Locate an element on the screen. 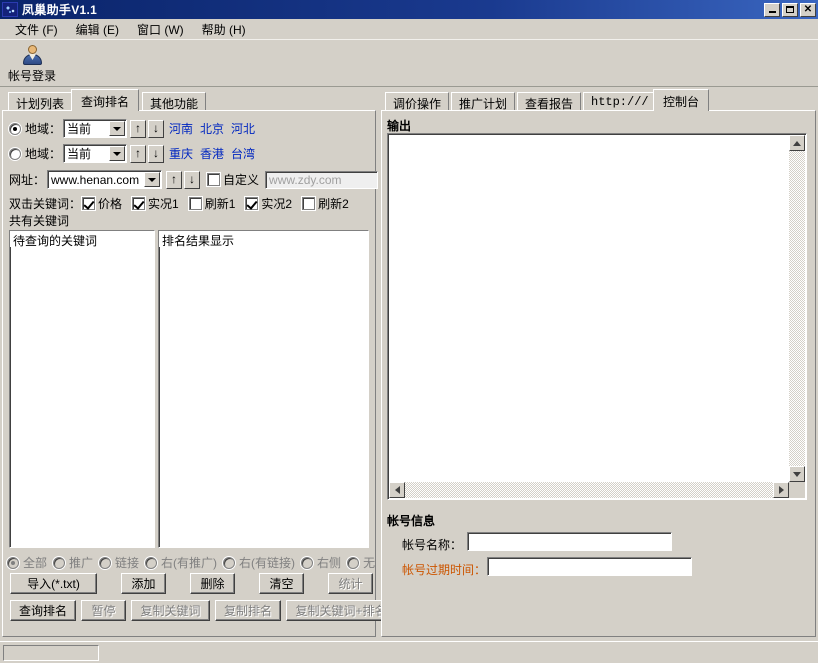 The height and width of the screenshot is (663, 818). menu-file: 文件 (F) is located at coordinates (36, 29).